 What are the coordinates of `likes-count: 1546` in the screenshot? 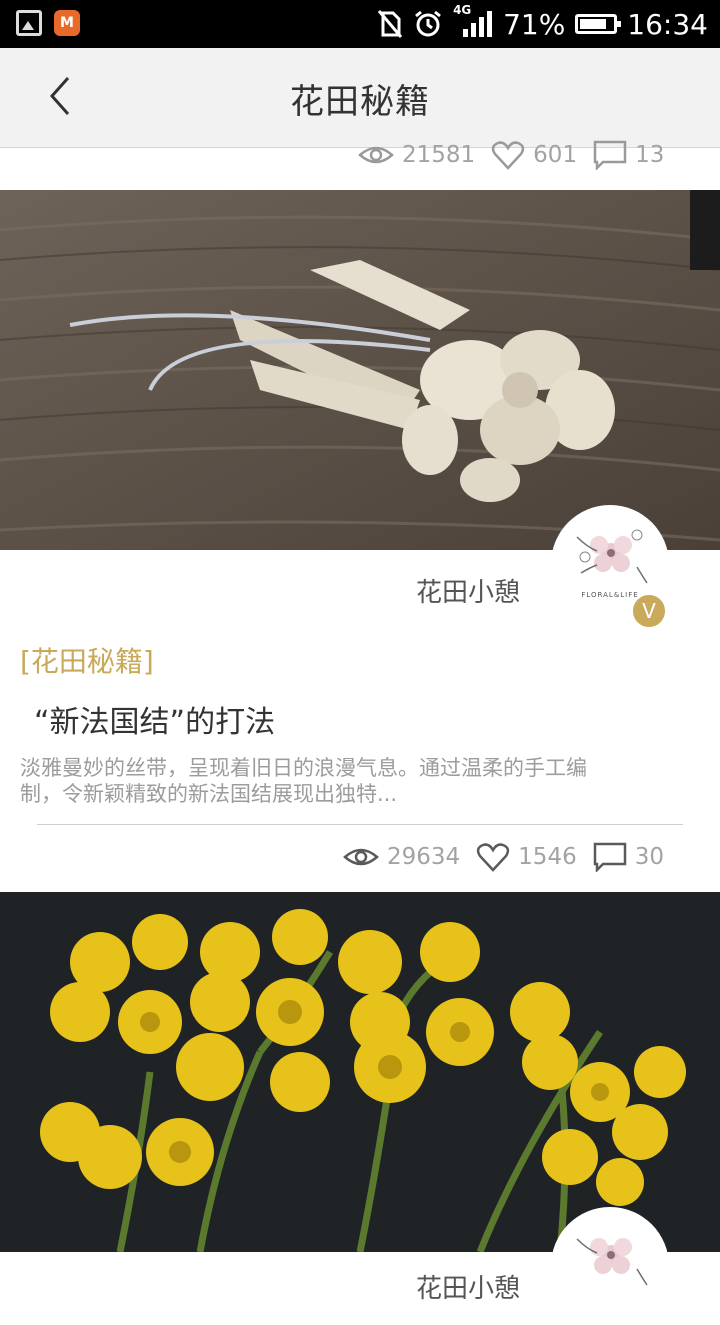 It's located at (547, 857).